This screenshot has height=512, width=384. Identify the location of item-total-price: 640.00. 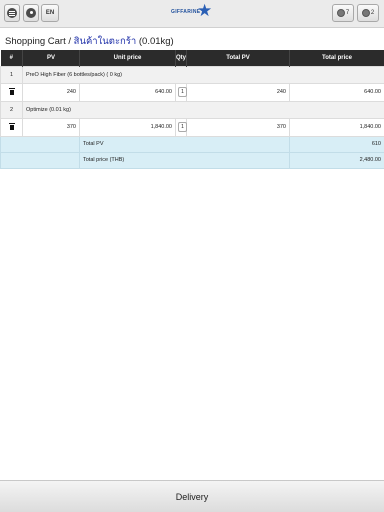
(336, 92).